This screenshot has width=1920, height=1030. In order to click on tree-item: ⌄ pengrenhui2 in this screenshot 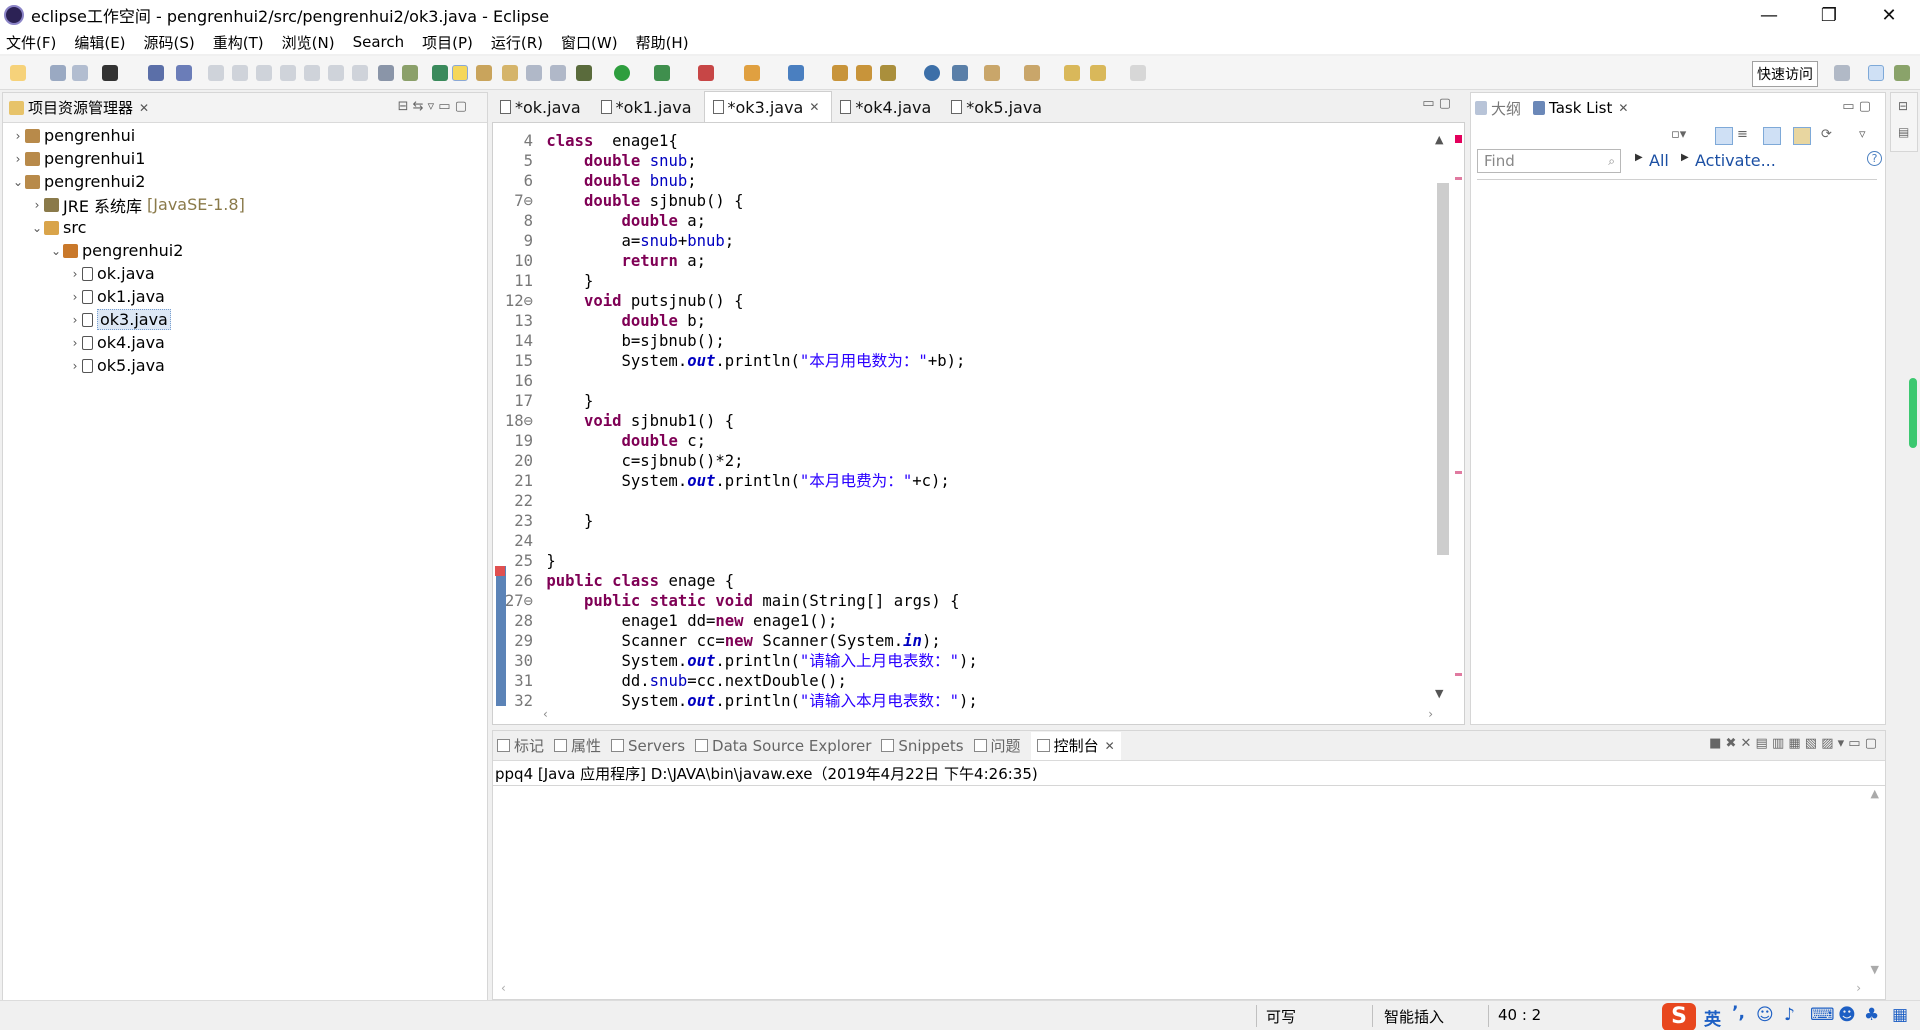, I will do `click(245, 250)`.